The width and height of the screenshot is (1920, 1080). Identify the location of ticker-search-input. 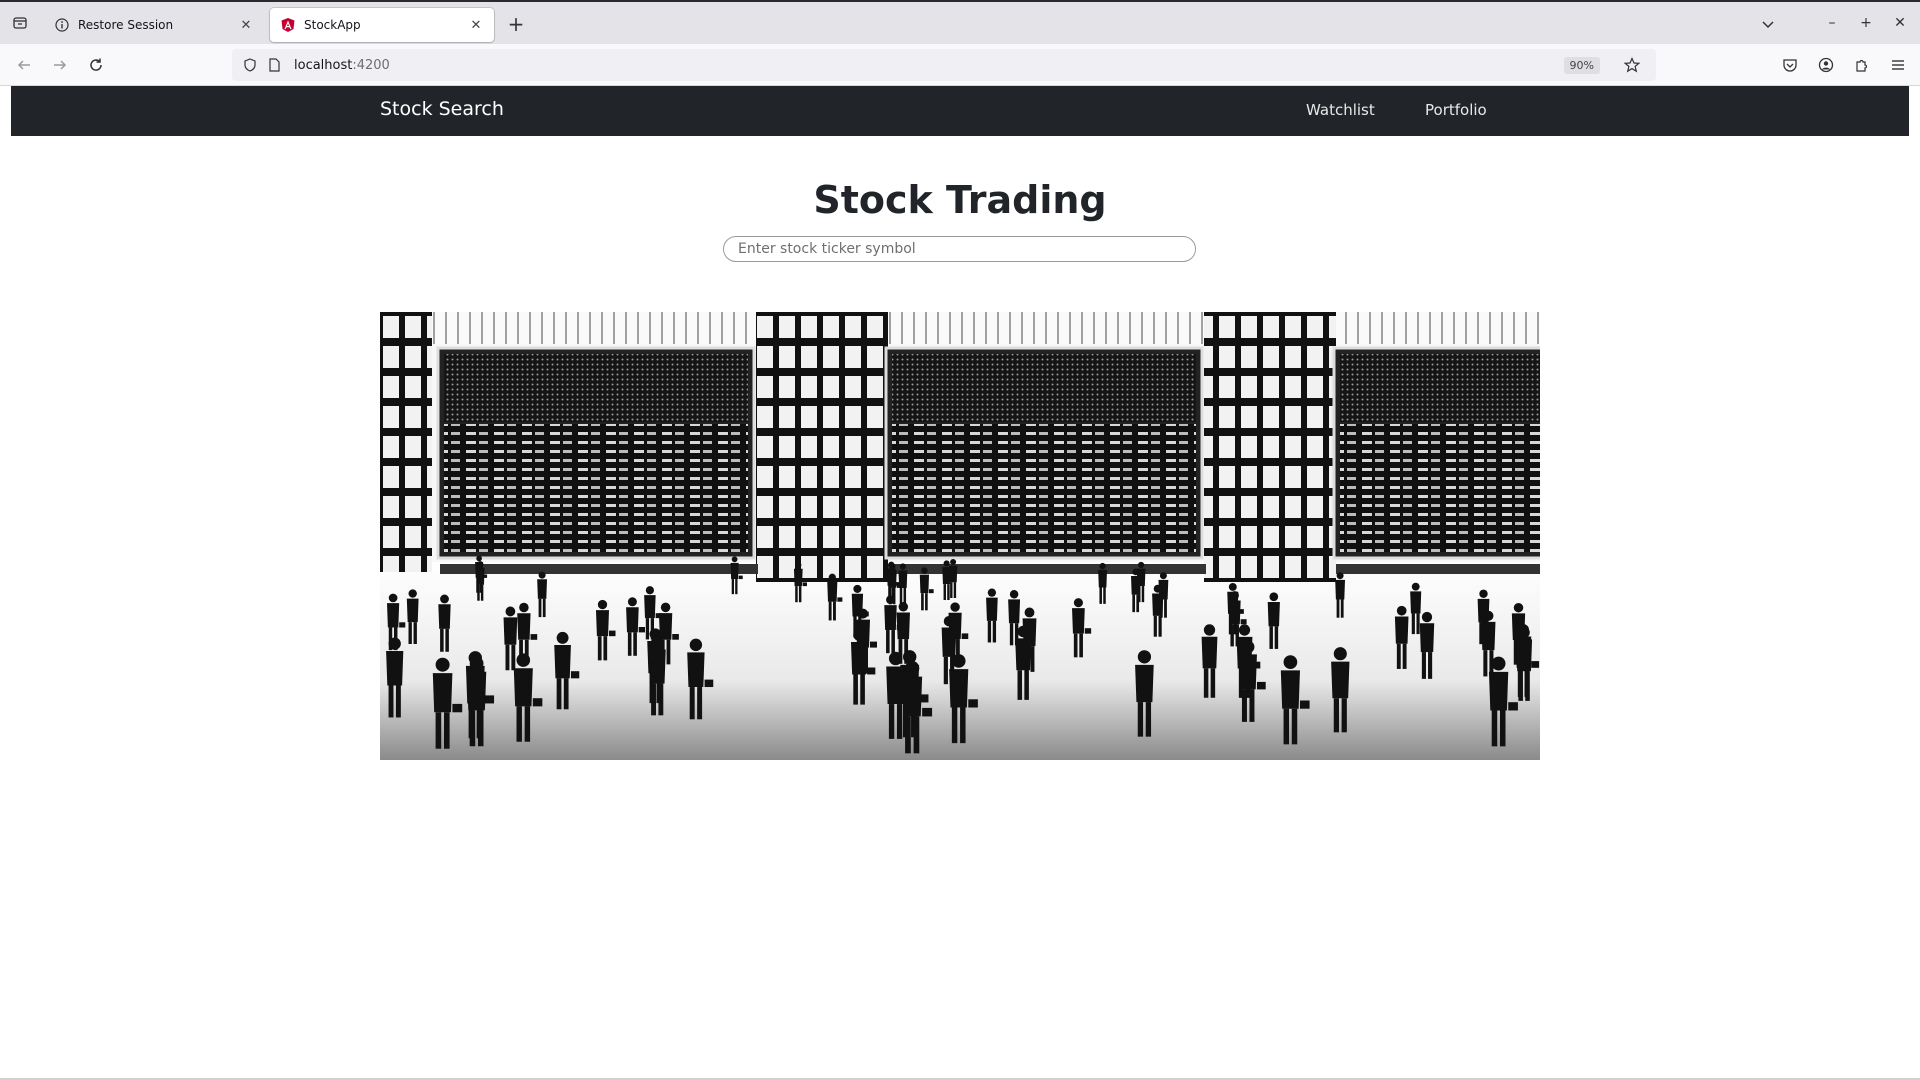
(959, 249).